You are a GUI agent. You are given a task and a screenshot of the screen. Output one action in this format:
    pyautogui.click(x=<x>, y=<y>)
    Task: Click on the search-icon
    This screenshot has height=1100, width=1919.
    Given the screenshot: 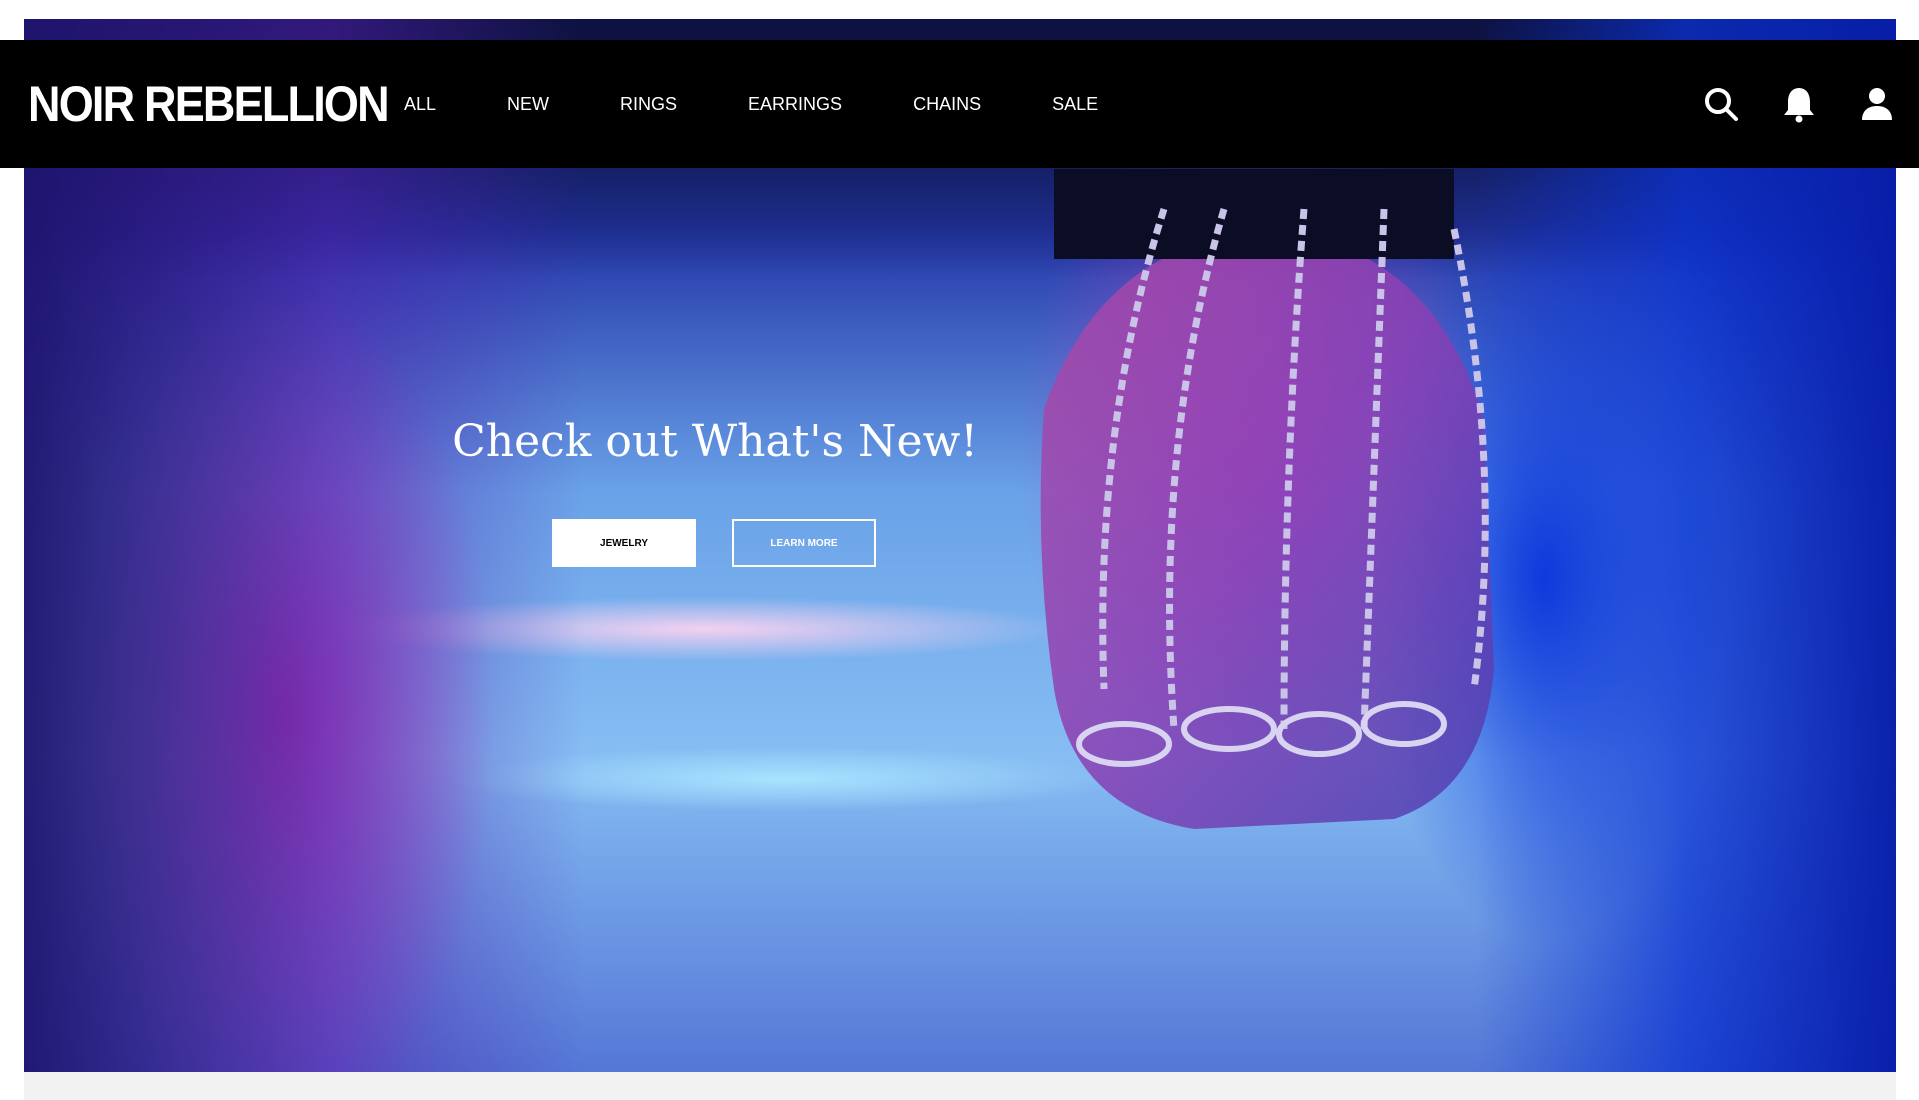 What is the action you would take?
    pyautogui.click(x=1721, y=104)
    